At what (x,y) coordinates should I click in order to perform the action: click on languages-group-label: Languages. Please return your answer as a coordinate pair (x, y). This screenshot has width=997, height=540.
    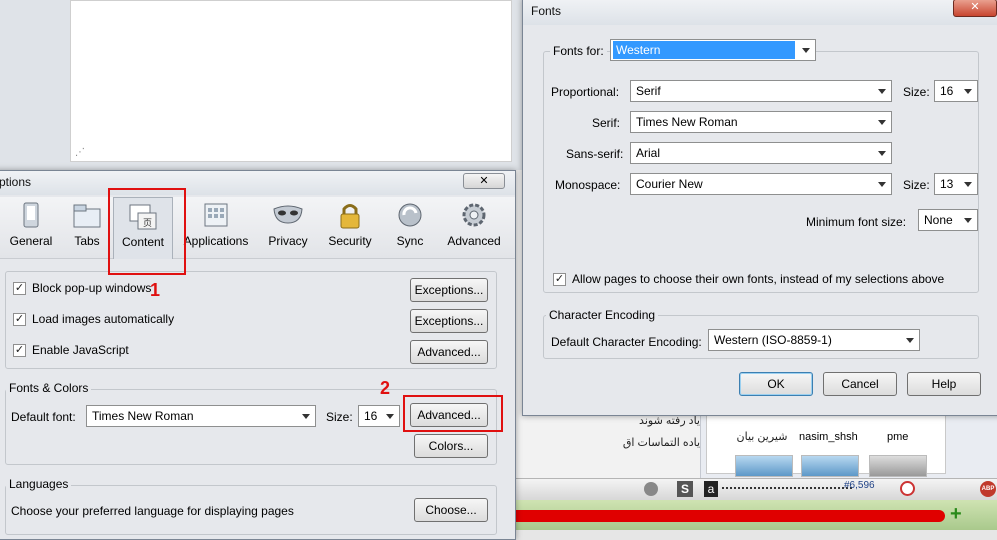
    Looking at the image, I should click on (39, 484).